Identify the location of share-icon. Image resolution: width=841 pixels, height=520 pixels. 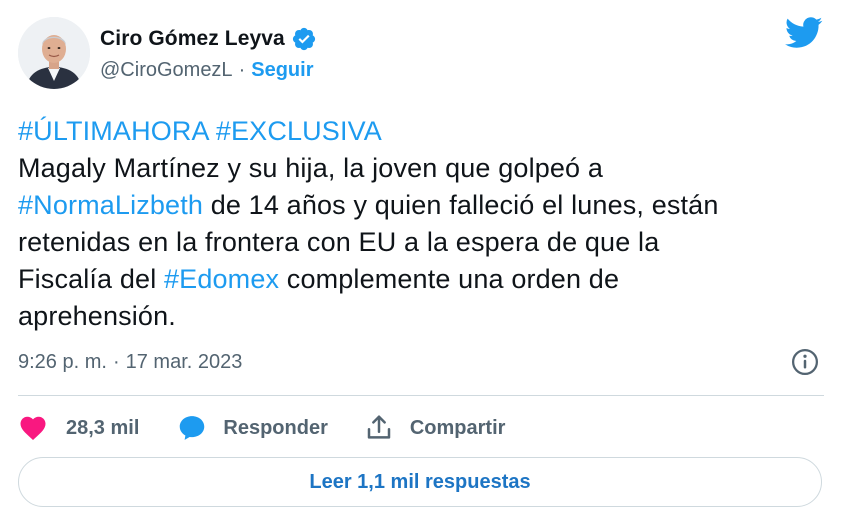
(379, 428).